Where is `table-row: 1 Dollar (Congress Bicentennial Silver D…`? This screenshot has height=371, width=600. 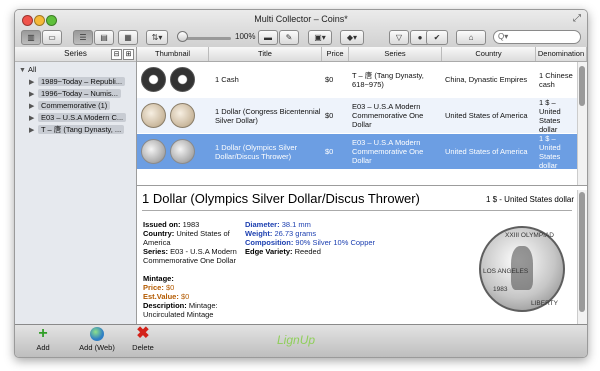
table-row: 1 Dollar (Congress Bicentennial Silver D… is located at coordinates (357, 115).